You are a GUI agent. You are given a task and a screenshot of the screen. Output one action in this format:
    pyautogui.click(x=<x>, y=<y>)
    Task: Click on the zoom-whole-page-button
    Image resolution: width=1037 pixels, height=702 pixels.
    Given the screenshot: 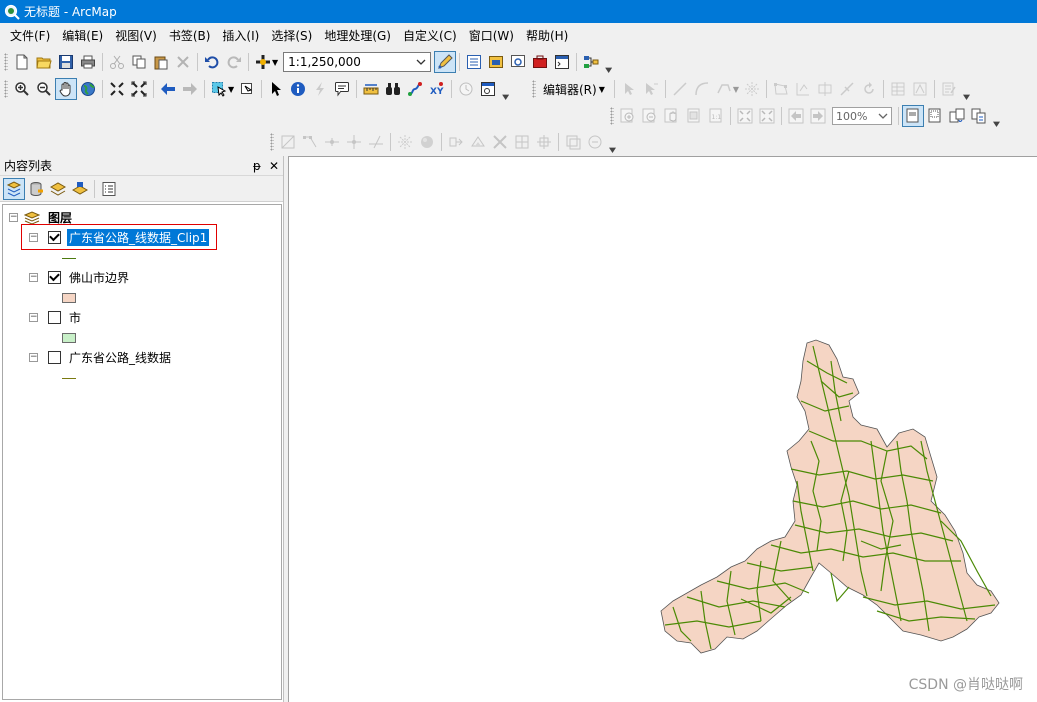 What is the action you would take?
    pyautogui.click(x=694, y=116)
    